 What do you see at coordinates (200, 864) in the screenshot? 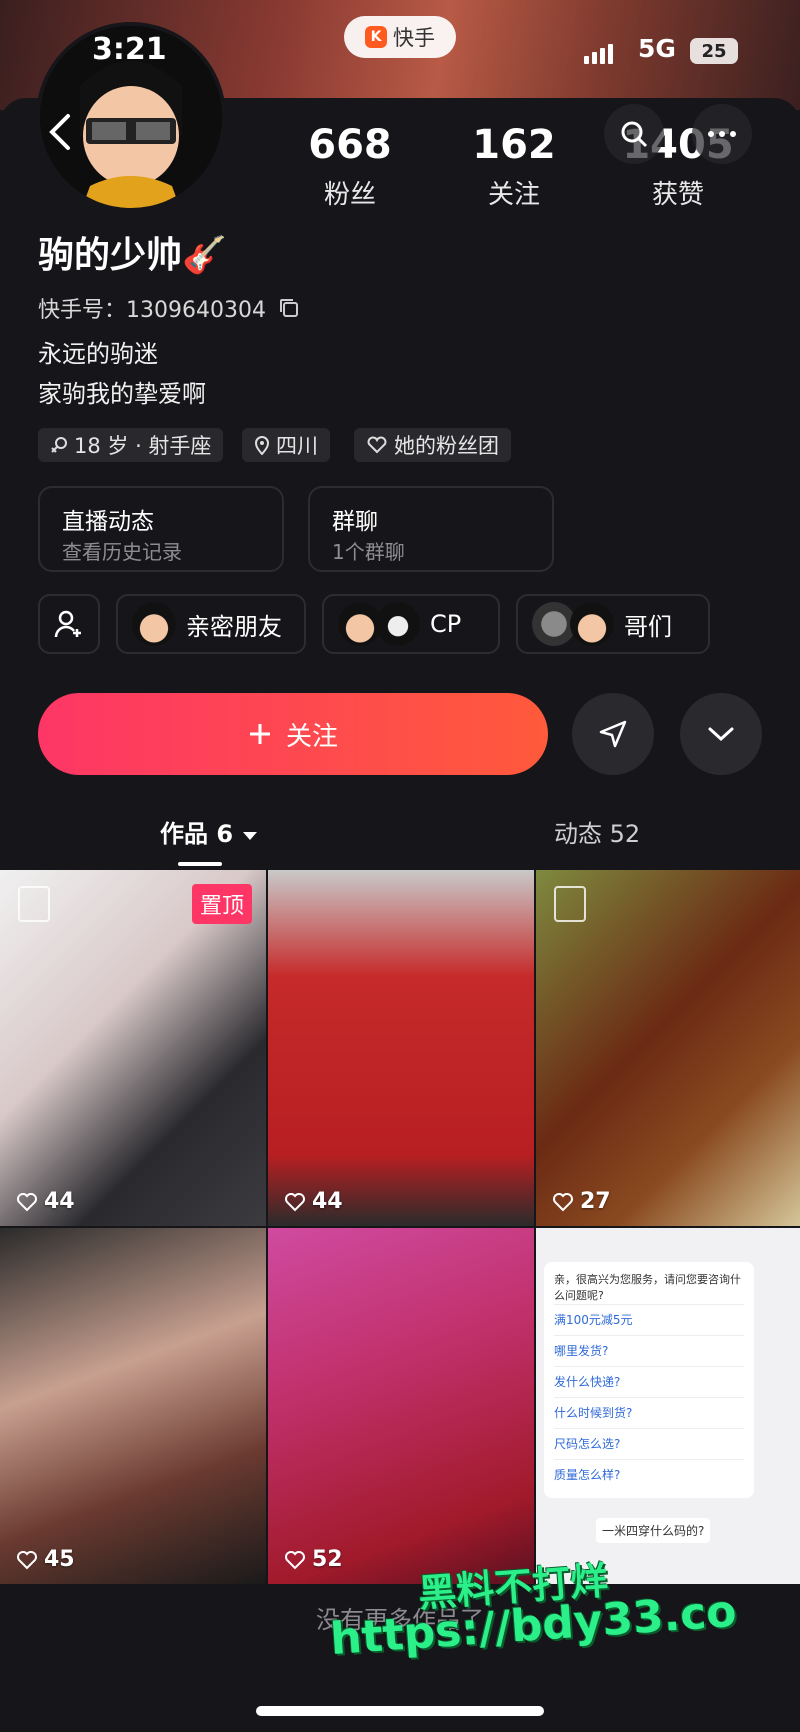
I see `active-tab-indicator` at bounding box center [200, 864].